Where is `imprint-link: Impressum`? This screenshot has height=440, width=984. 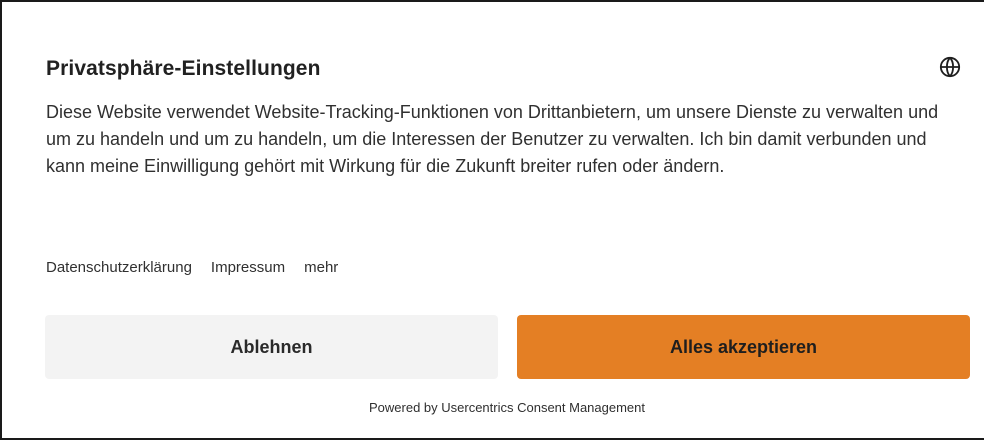 imprint-link: Impressum is located at coordinates (248, 267).